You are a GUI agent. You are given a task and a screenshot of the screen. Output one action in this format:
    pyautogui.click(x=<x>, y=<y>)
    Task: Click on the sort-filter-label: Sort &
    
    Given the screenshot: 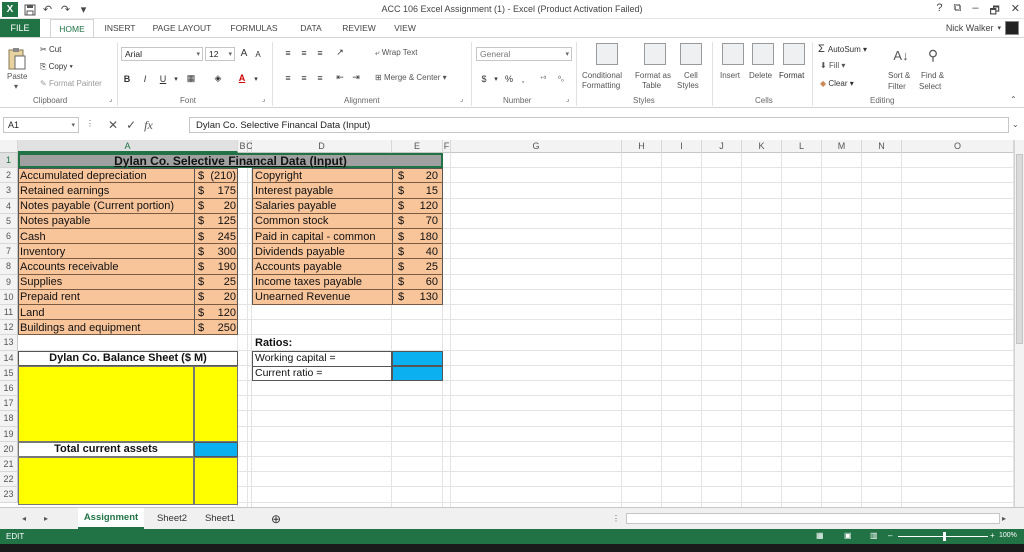 What is the action you would take?
    pyautogui.click(x=899, y=75)
    